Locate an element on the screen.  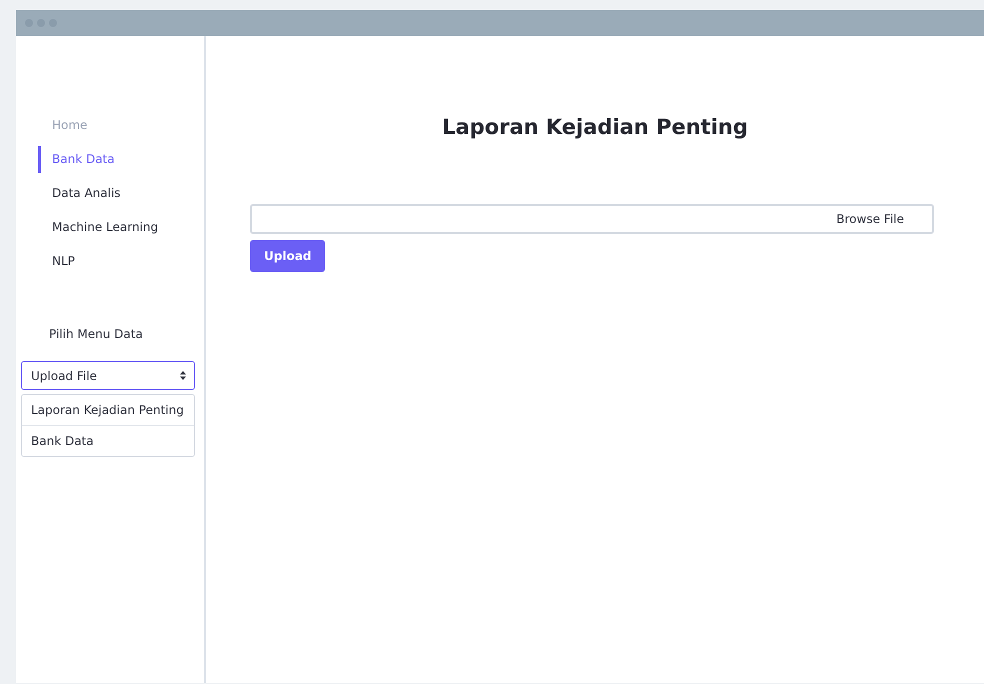
dropdown-option: Laporan Kejadian Penting is located at coordinates (108, 410).